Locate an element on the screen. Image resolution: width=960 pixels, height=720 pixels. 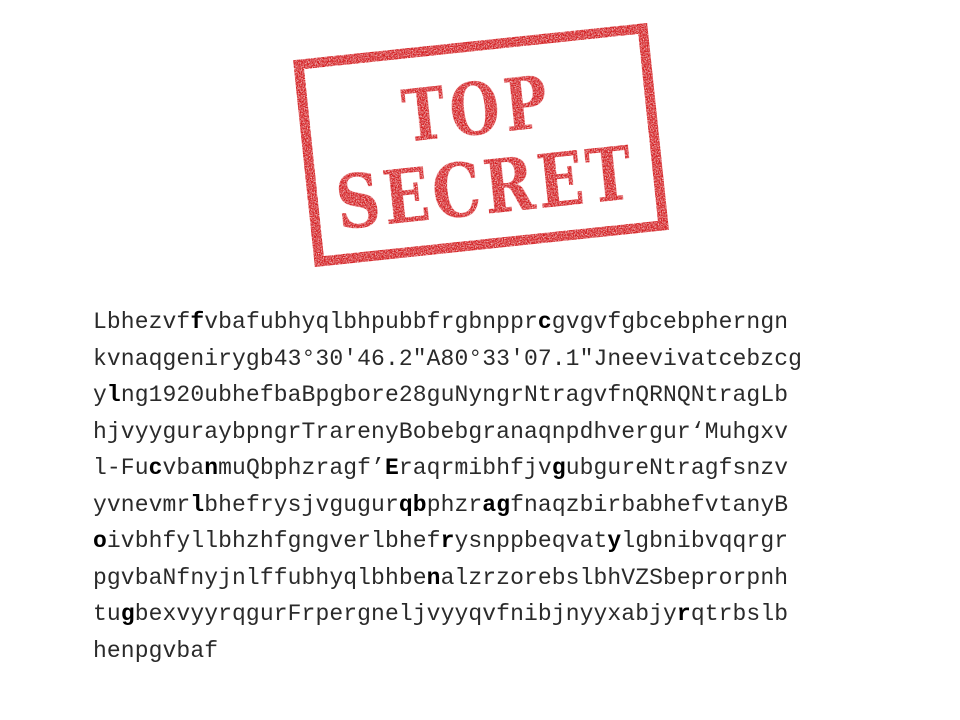
cipher-segment: tu is located at coordinates (107, 614).